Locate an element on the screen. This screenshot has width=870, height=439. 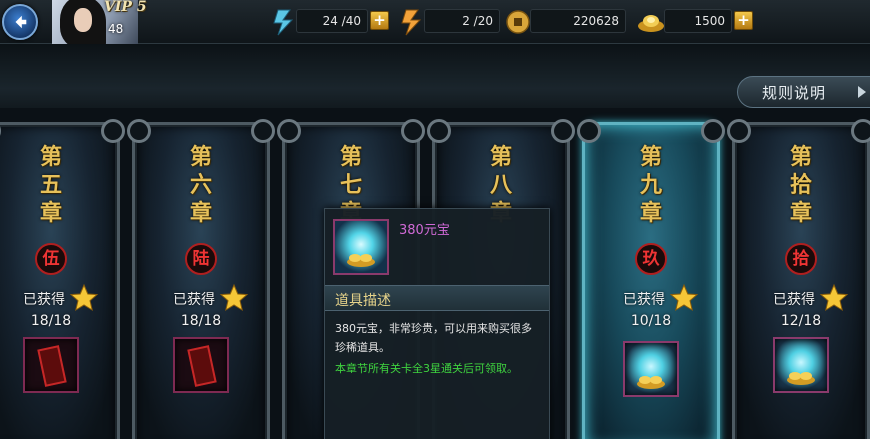
star-progress: 10/18 is located at coordinates (651, 321).